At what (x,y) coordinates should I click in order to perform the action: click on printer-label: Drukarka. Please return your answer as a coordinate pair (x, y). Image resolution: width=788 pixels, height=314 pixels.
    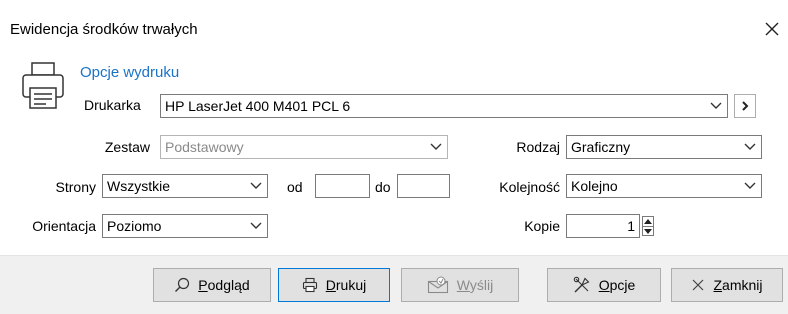
    Looking at the image, I should click on (112, 105).